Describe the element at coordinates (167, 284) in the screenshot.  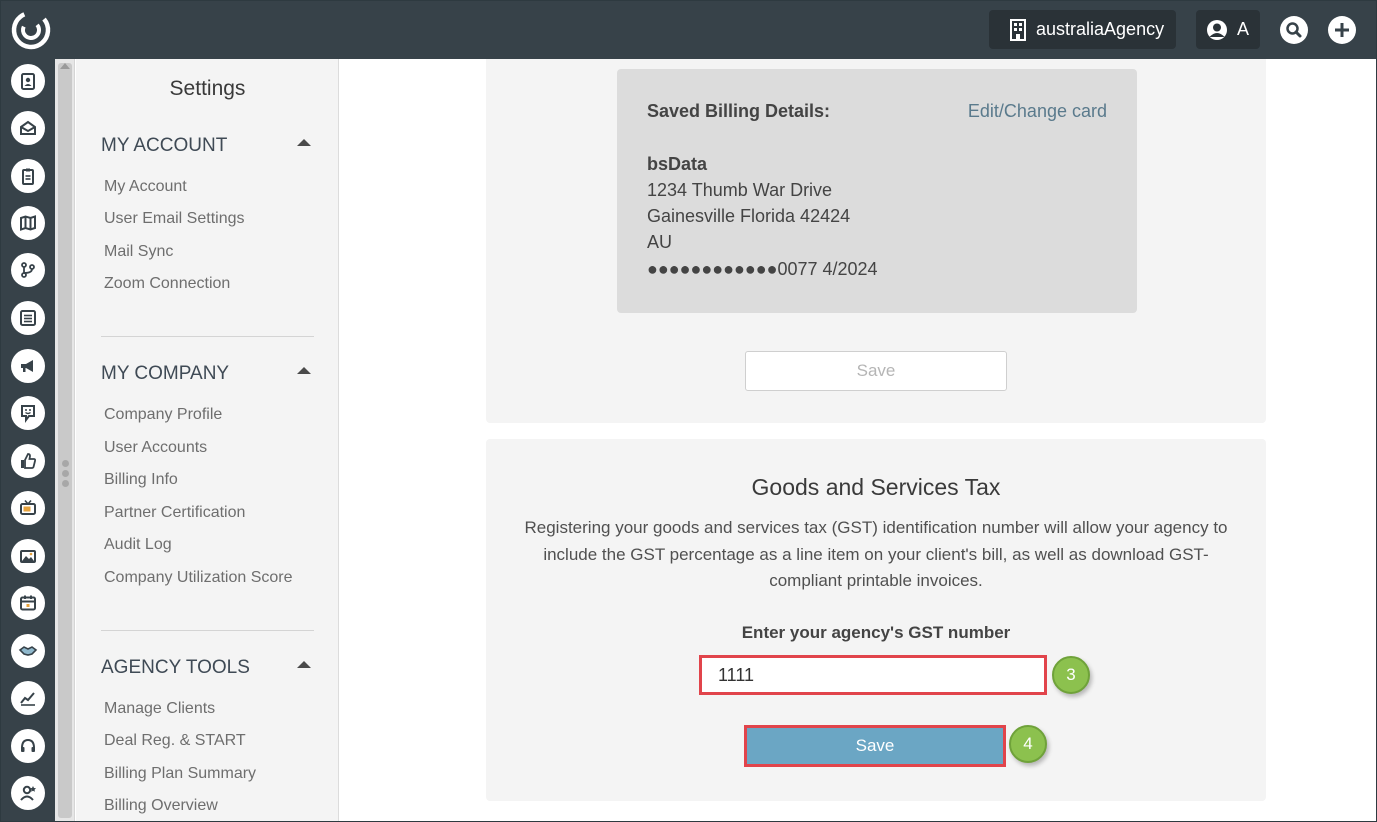
I see `nav-zoom-connection: Zoom Connection` at that location.